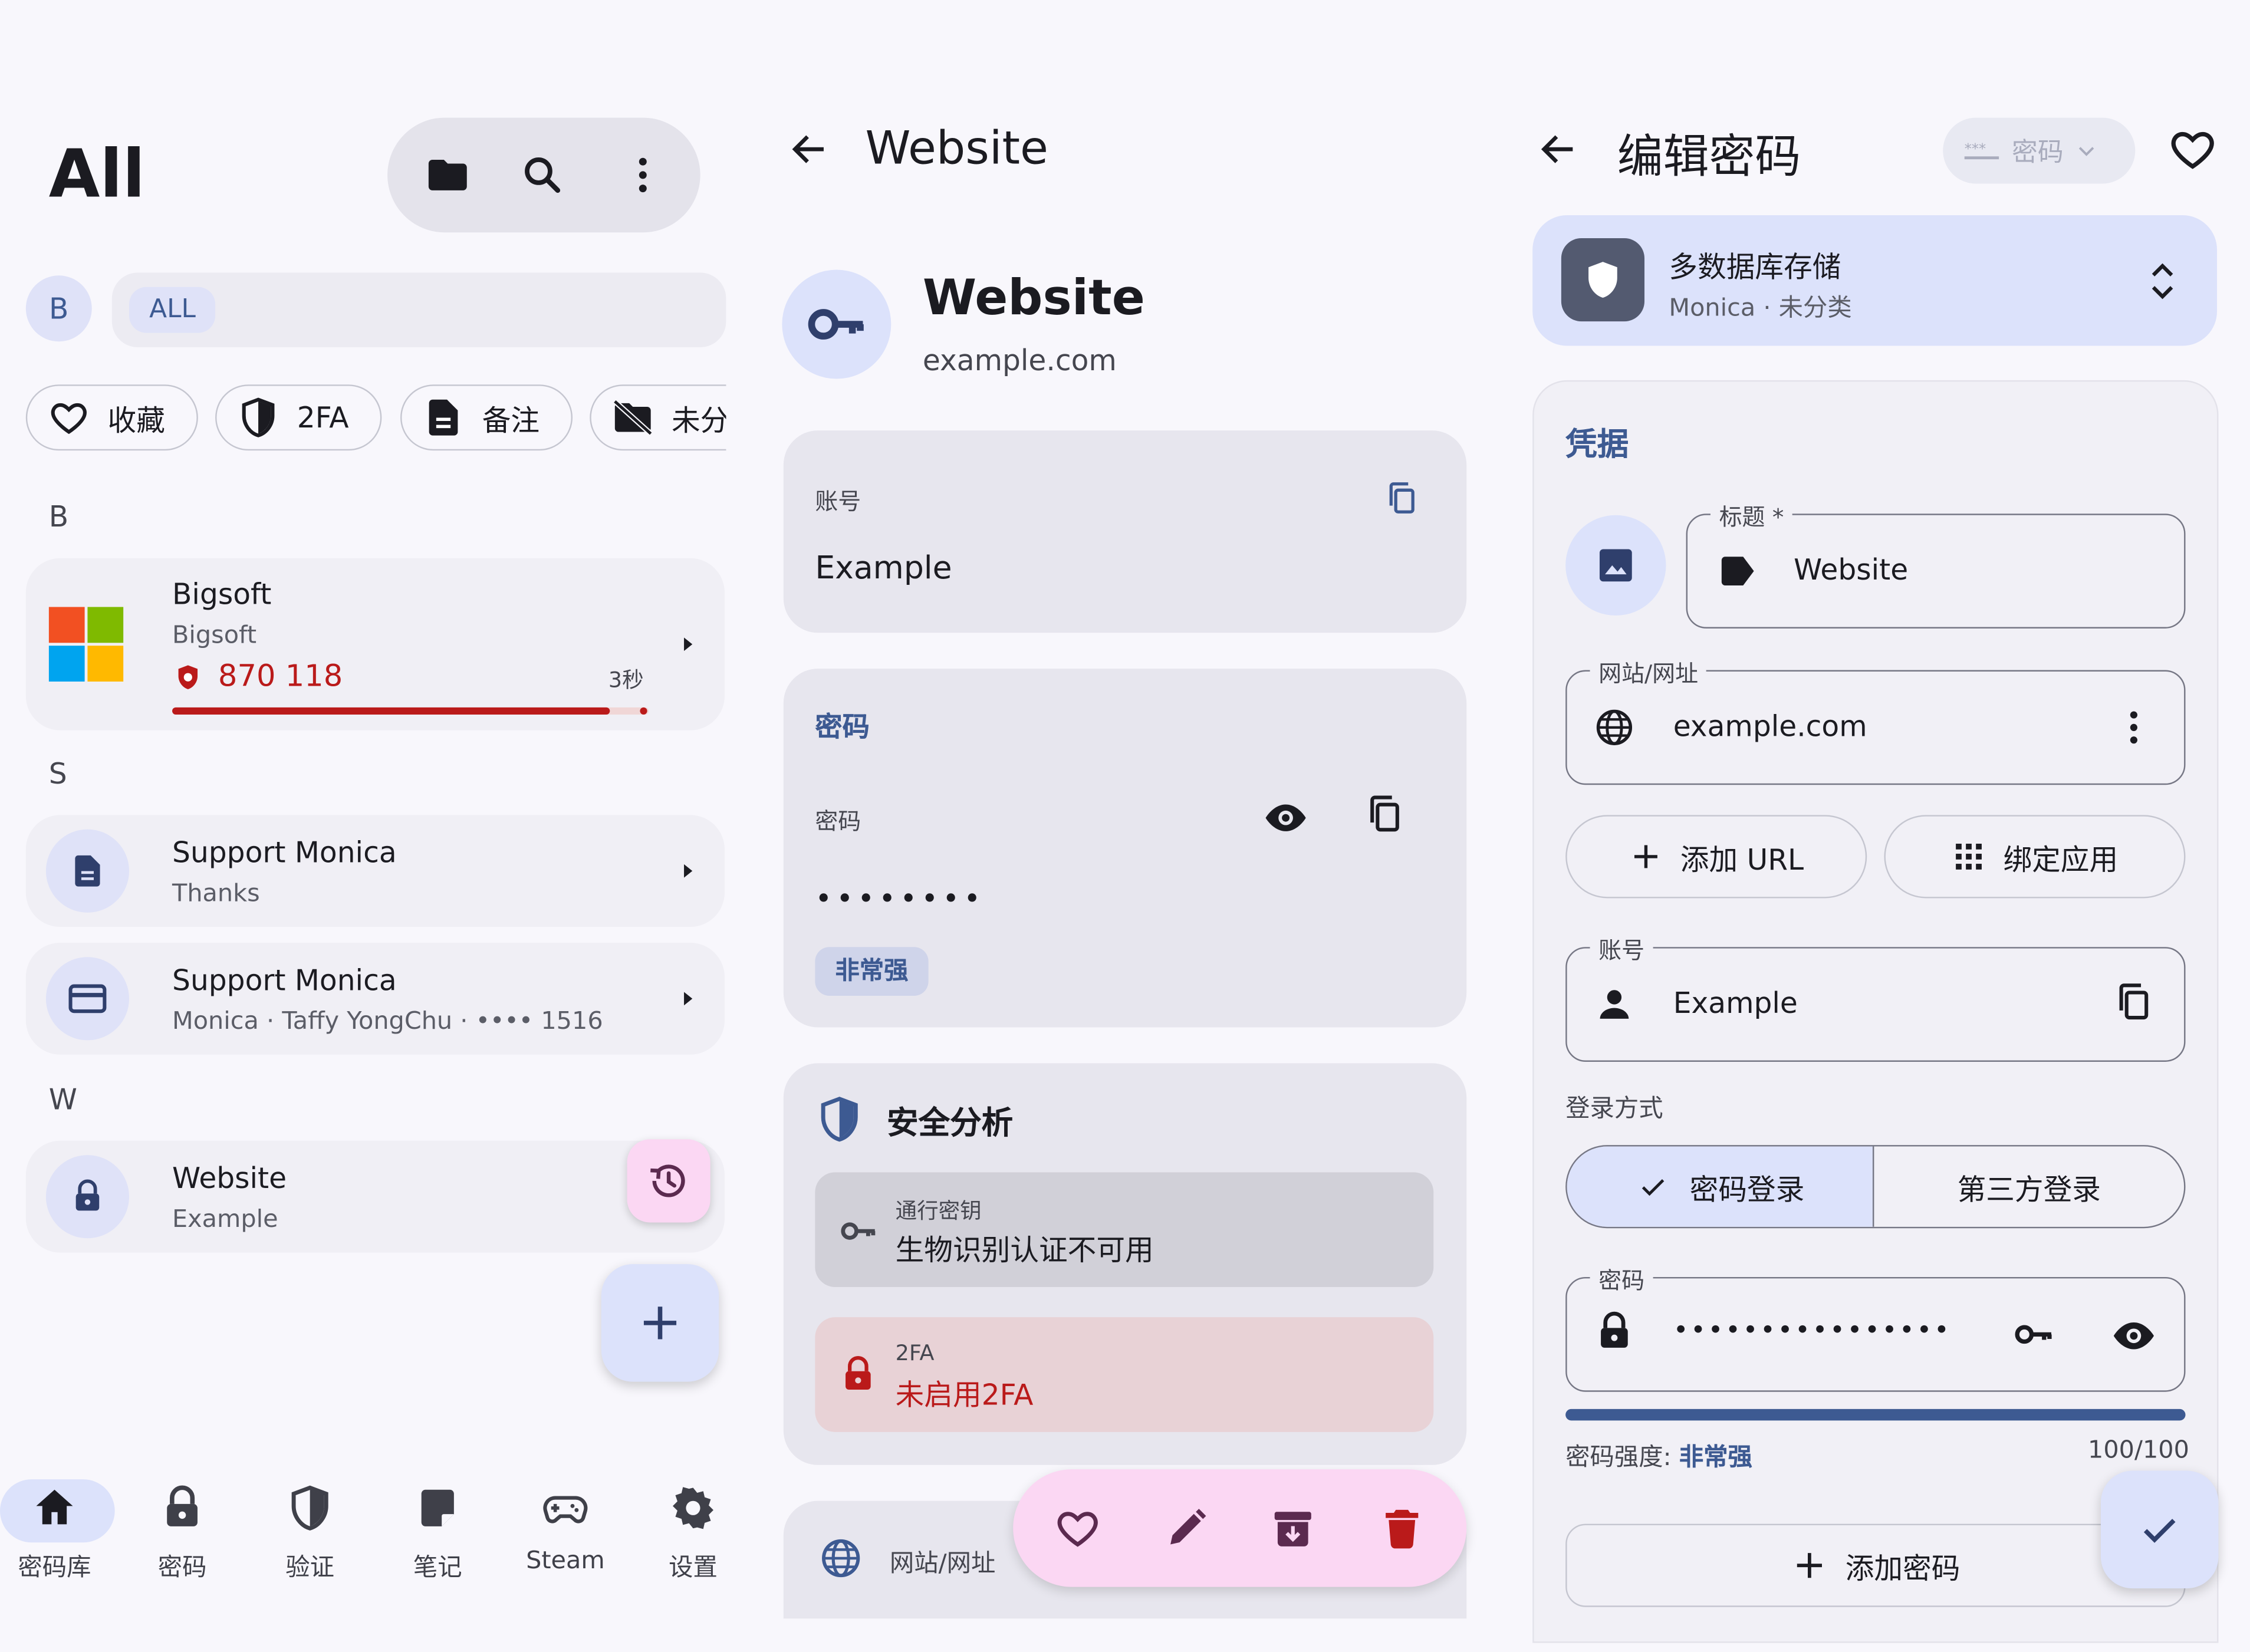 This screenshot has height=1652, width=2250. Describe the element at coordinates (1715, 1458) in the screenshot. I see `strength-value: 非常强` at that location.